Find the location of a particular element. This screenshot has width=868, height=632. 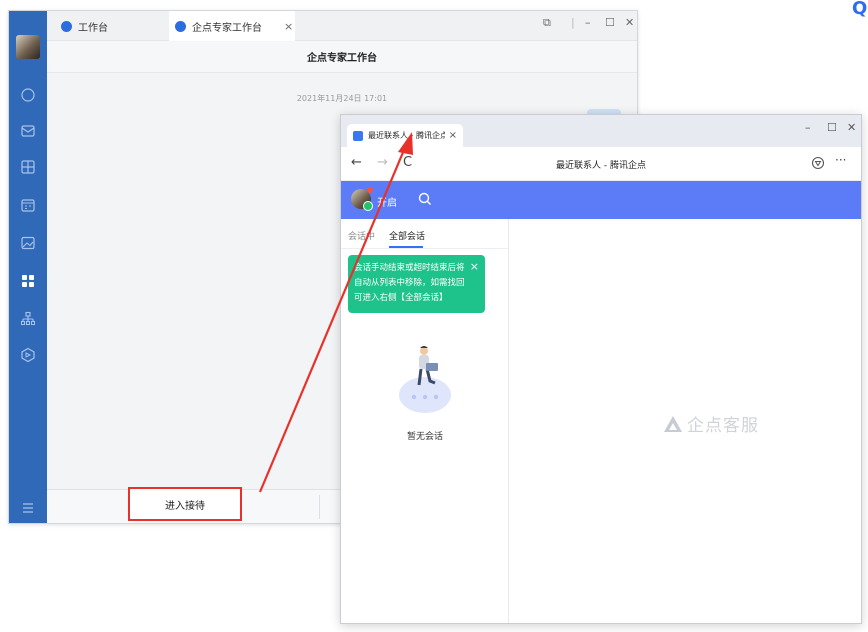

agent-status-bar: 开启 is located at coordinates (601, 200).